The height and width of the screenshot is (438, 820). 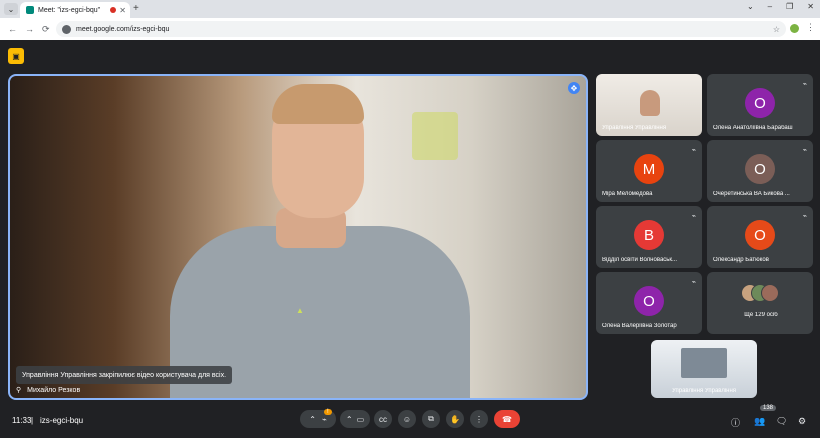 What do you see at coordinates (627, 194) in the screenshot?
I see `participant-name: Міра Меломедова` at bounding box center [627, 194].